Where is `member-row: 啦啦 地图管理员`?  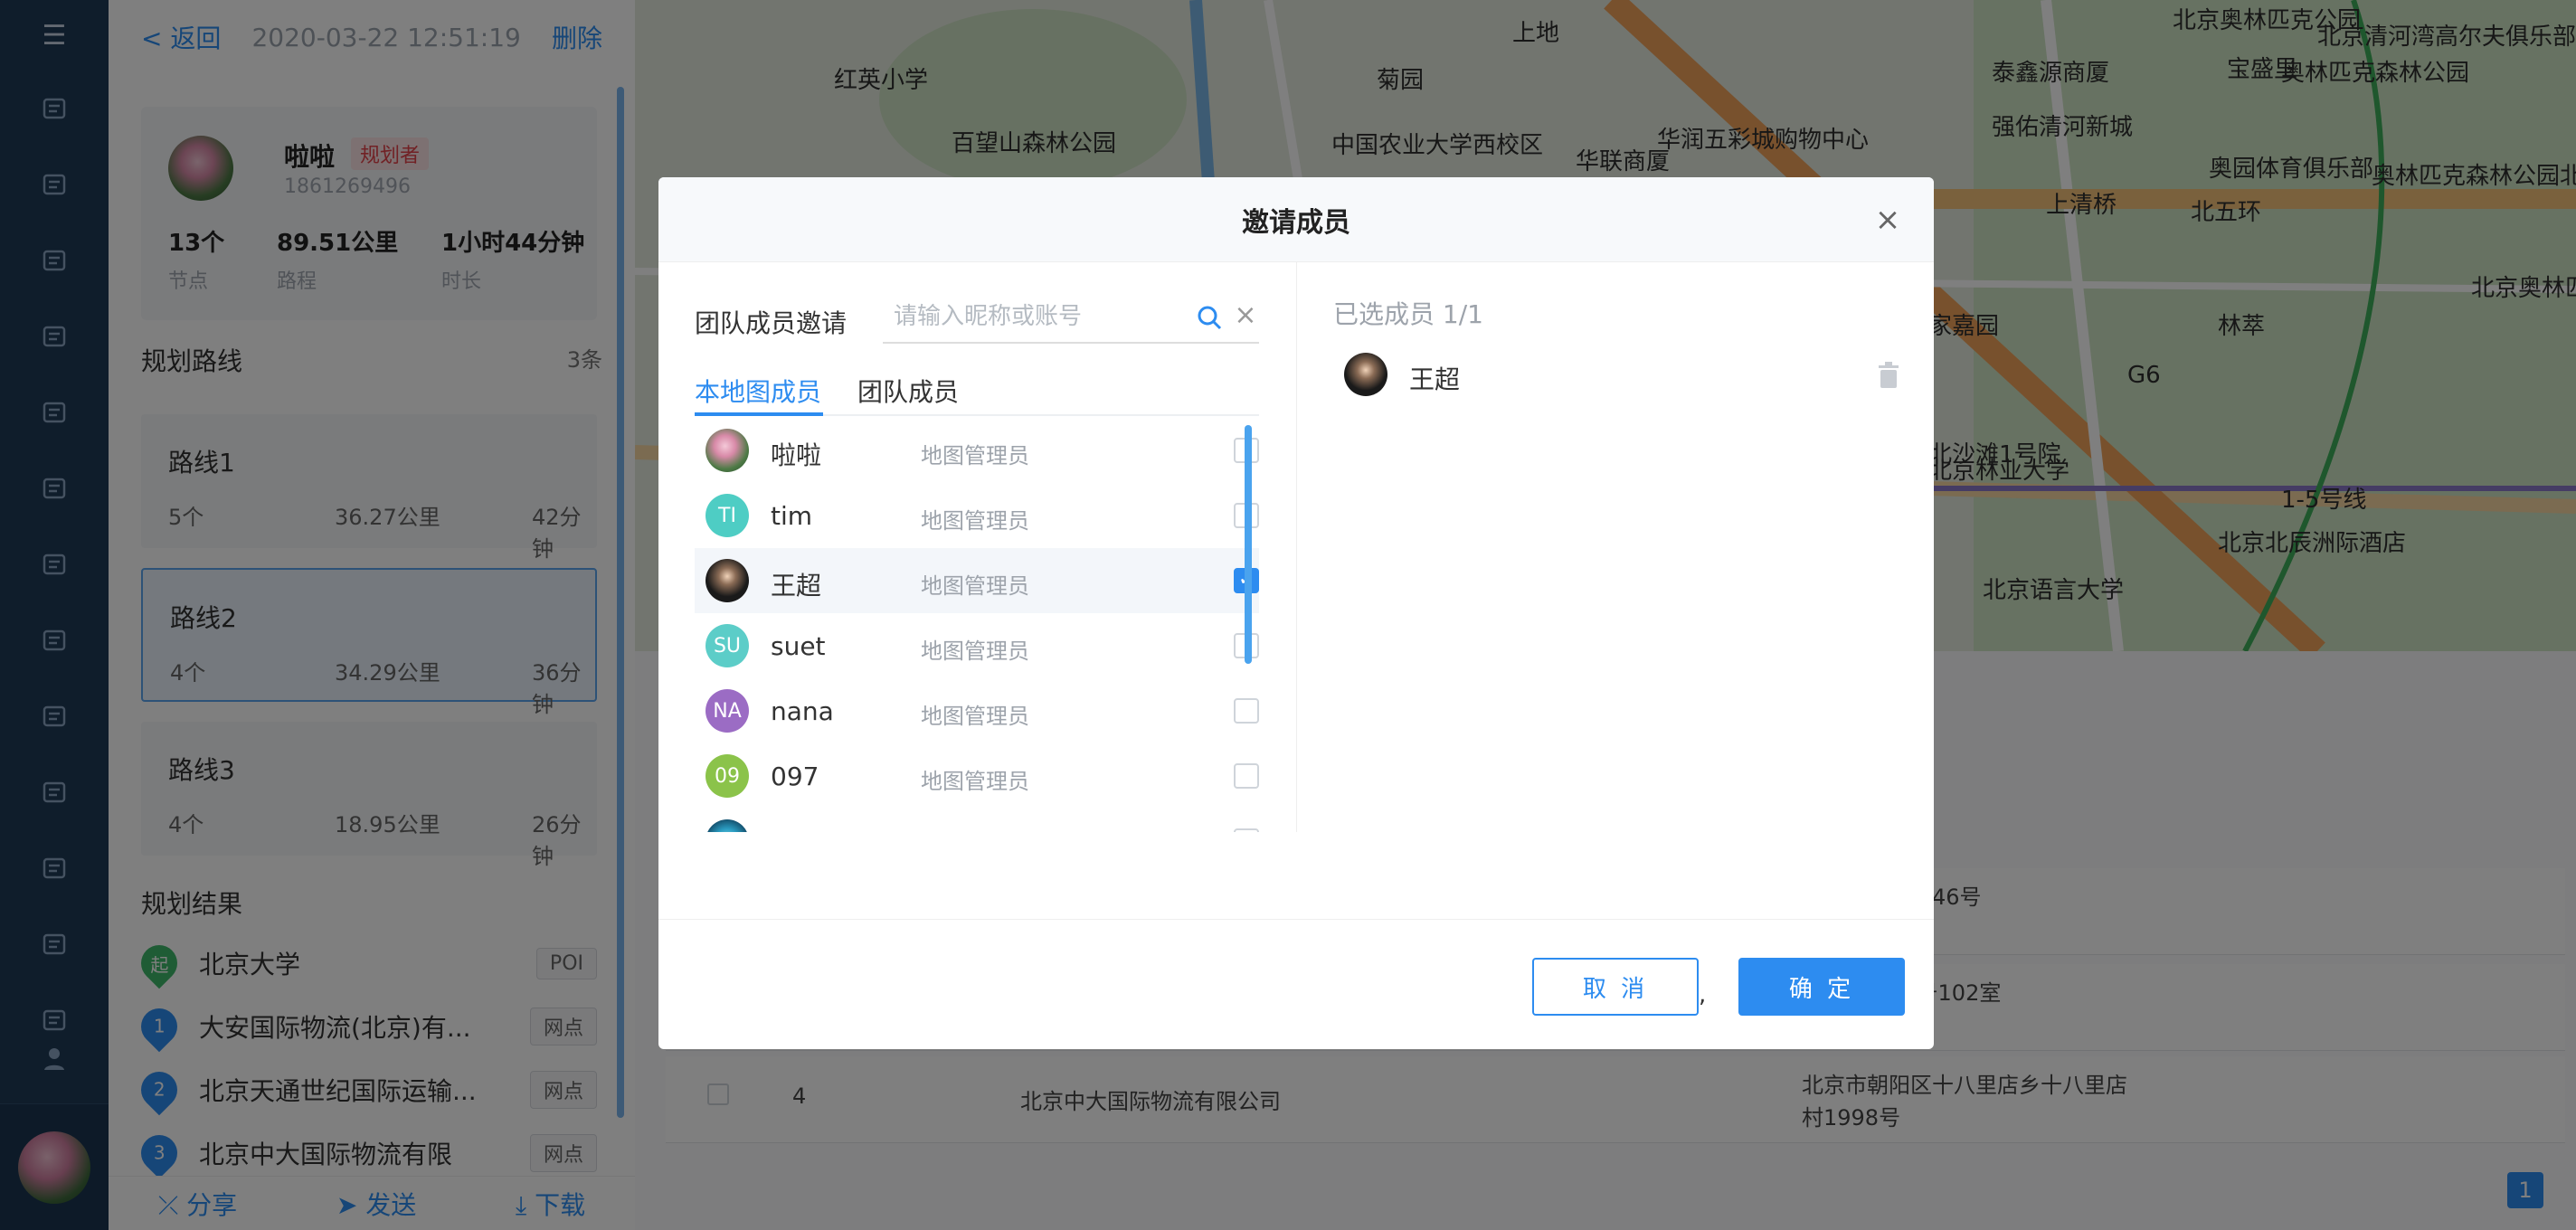
member-row: 啦啦 地图管理员 is located at coordinates (977, 450).